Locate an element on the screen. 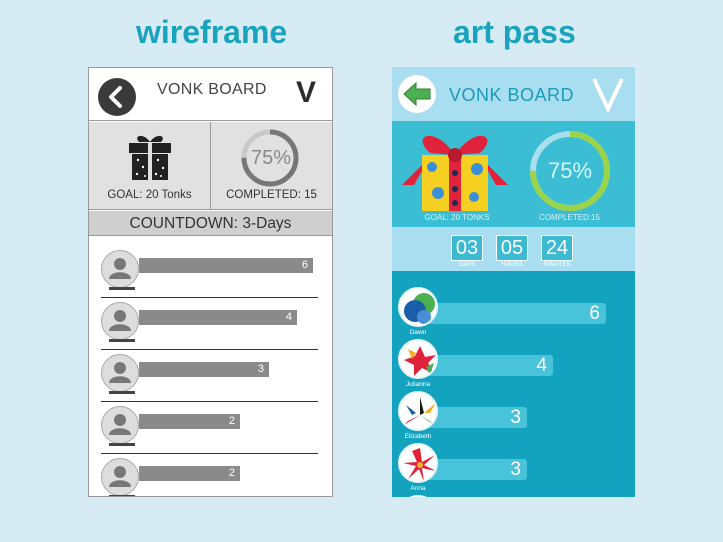 The height and width of the screenshot is (542, 723). countdown-days-value: 03 is located at coordinates (467, 248).